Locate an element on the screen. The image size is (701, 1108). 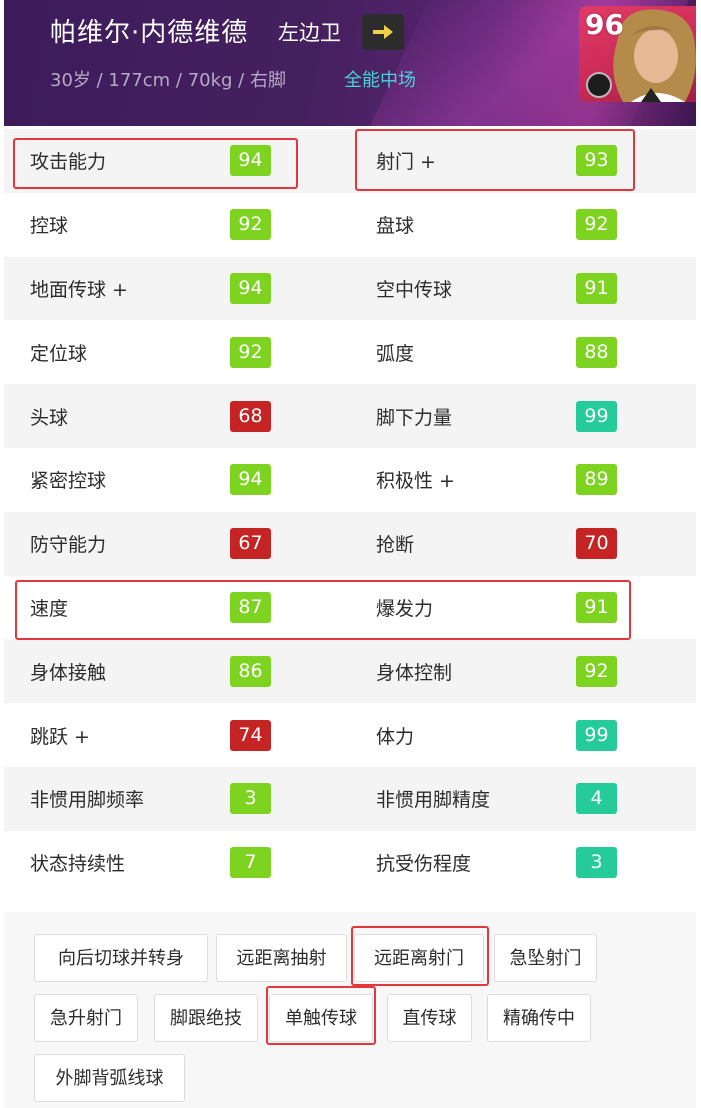
stat-label: 脚下力量 is located at coordinates (414, 417).